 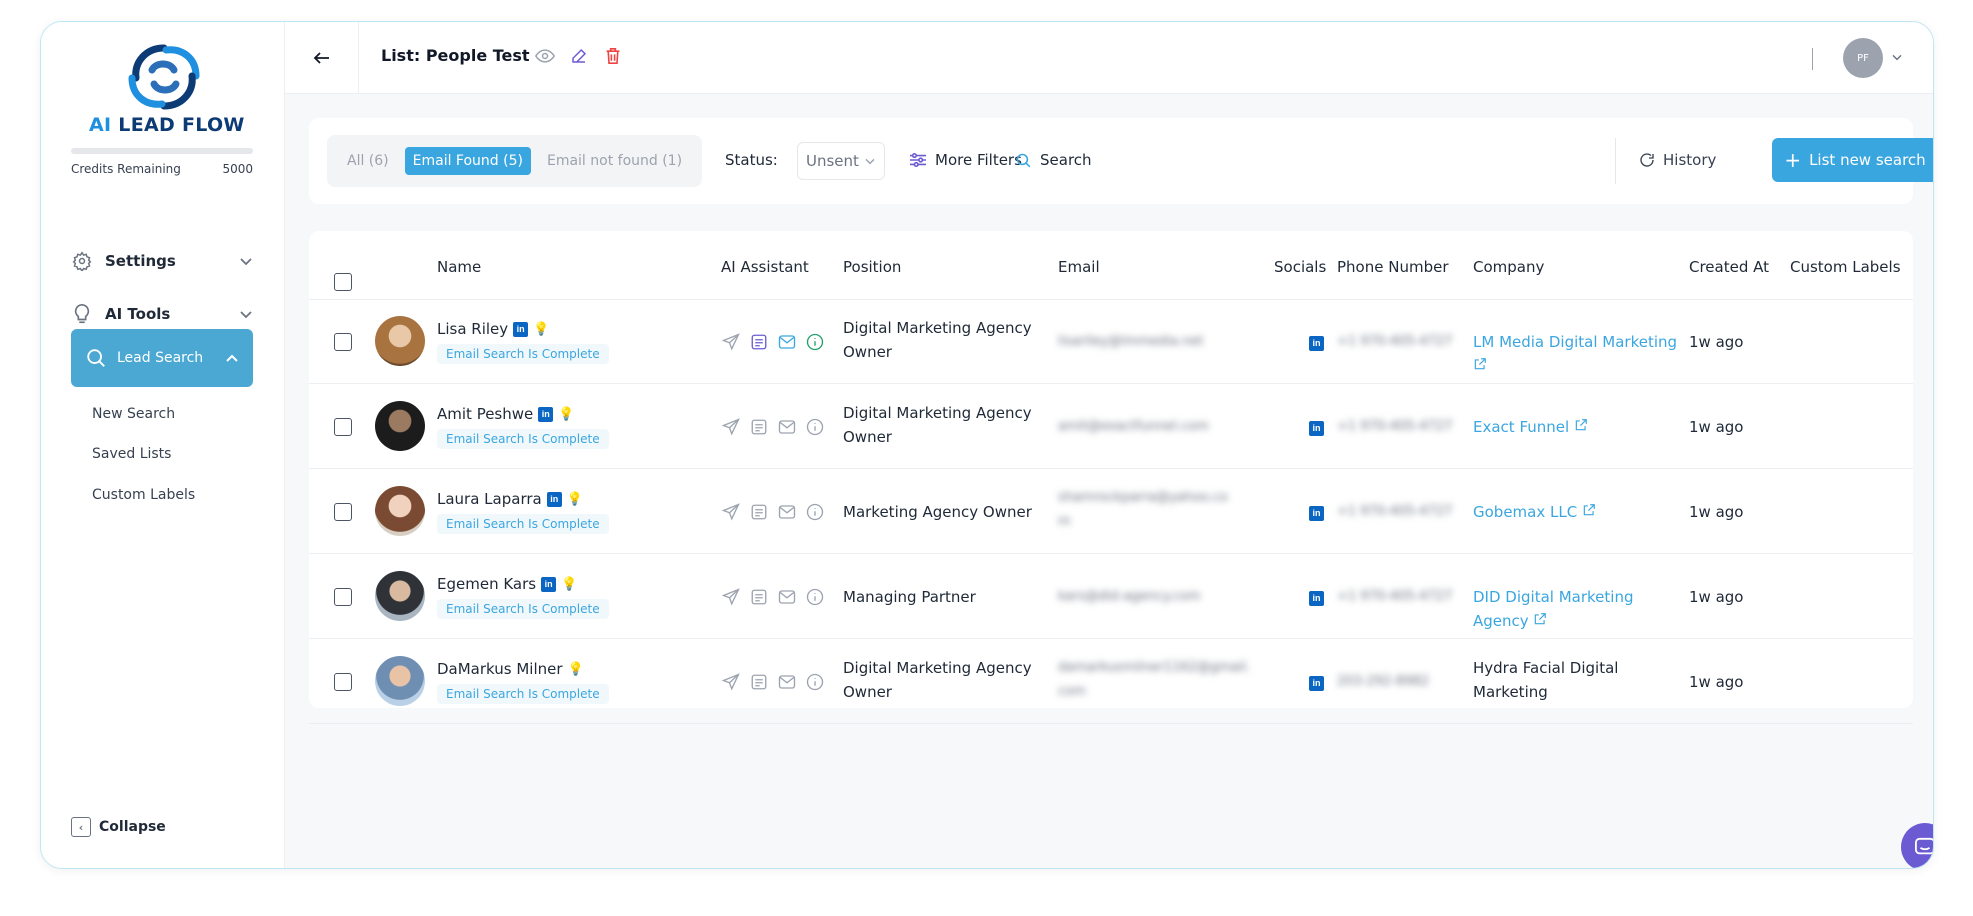 What do you see at coordinates (162, 358) in the screenshot?
I see `nav-lead-search: Lead Search` at bounding box center [162, 358].